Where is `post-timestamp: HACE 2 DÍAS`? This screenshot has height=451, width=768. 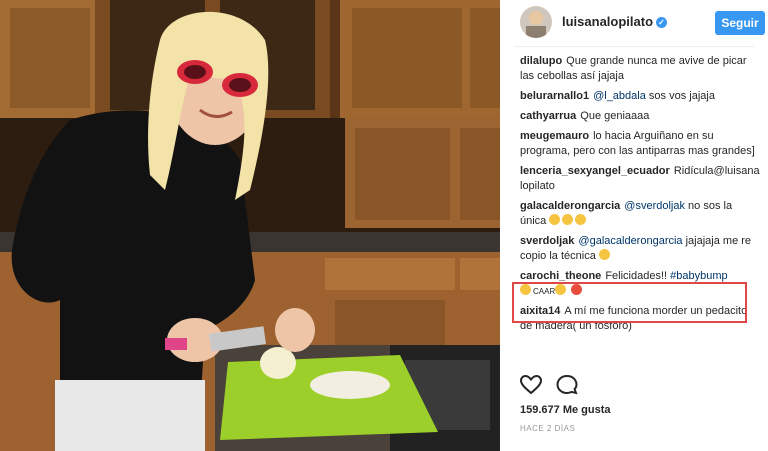
post-timestamp: HACE 2 DÍAS is located at coordinates (548, 428).